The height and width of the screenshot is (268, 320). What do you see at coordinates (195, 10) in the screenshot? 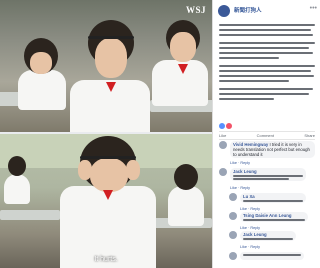
I see `wsj-watermark: WSJ` at bounding box center [195, 10].